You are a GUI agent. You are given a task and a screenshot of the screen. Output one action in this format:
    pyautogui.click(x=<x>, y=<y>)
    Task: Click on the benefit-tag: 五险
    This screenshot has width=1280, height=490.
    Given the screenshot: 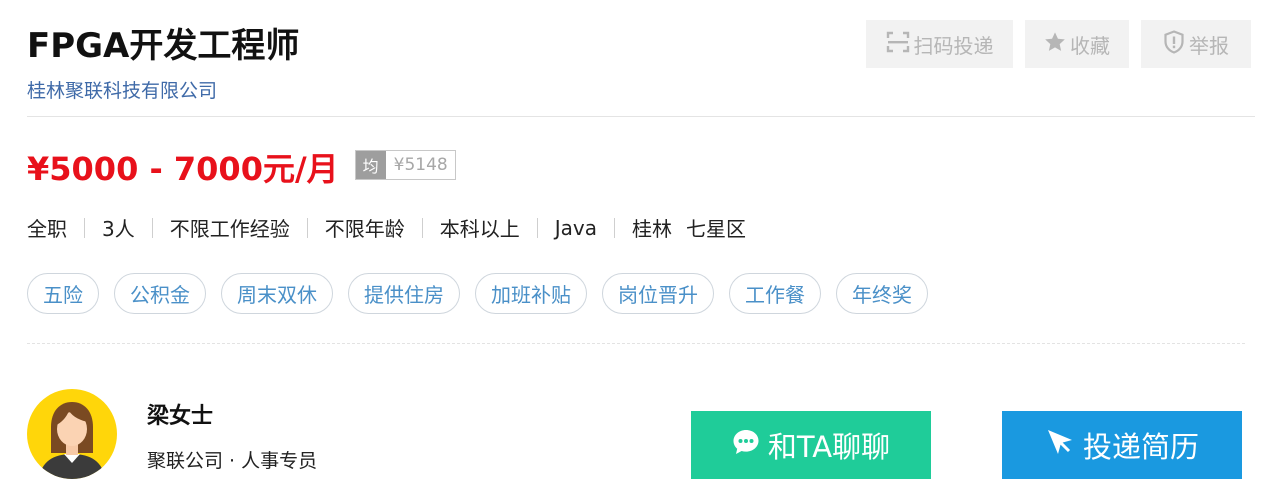 What is the action you would take?
    pyautogui.click(x=63, y=293)
    